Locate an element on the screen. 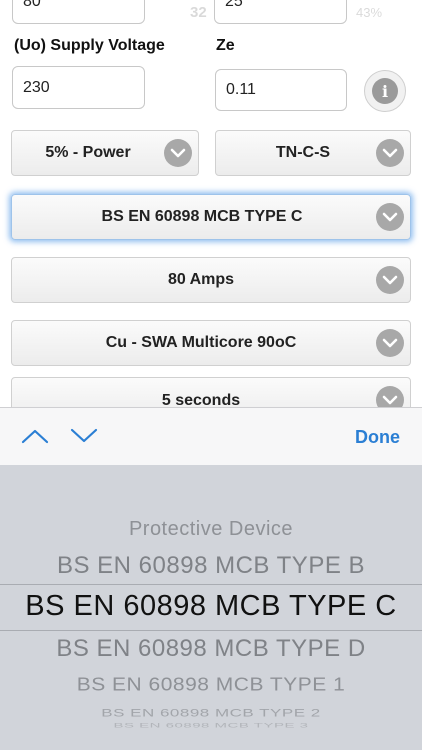 This screenshot has height=750, width=422. picker-toolbar: Done is located at coordinates (211, 436).